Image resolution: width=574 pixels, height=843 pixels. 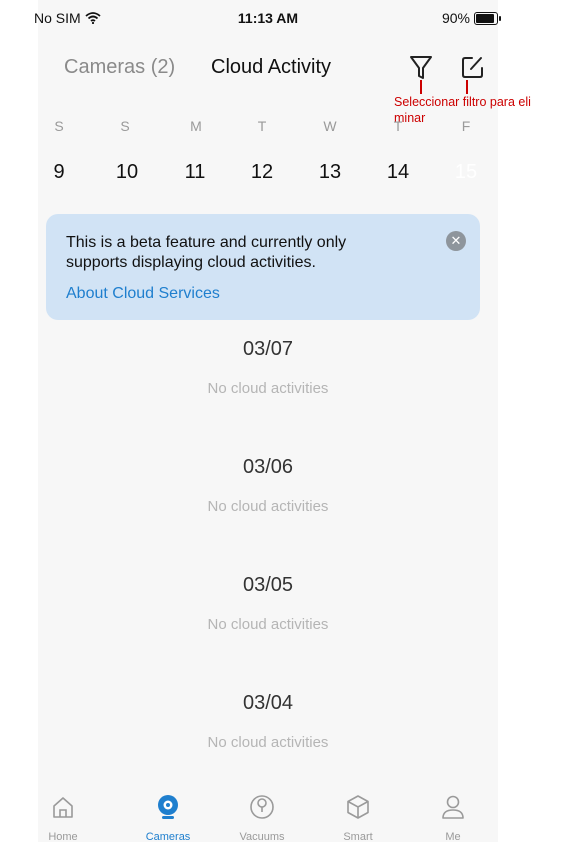 I want to click on filter-icon, so click(x=421, y=67).